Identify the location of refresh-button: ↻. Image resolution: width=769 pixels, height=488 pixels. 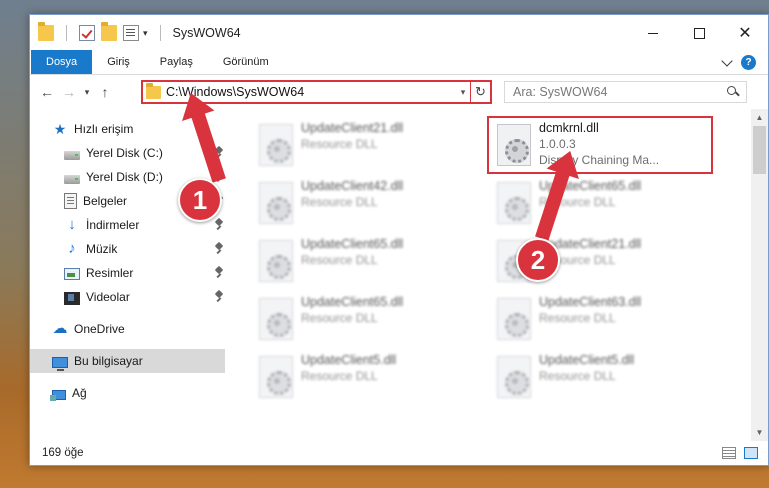
(480, 92).